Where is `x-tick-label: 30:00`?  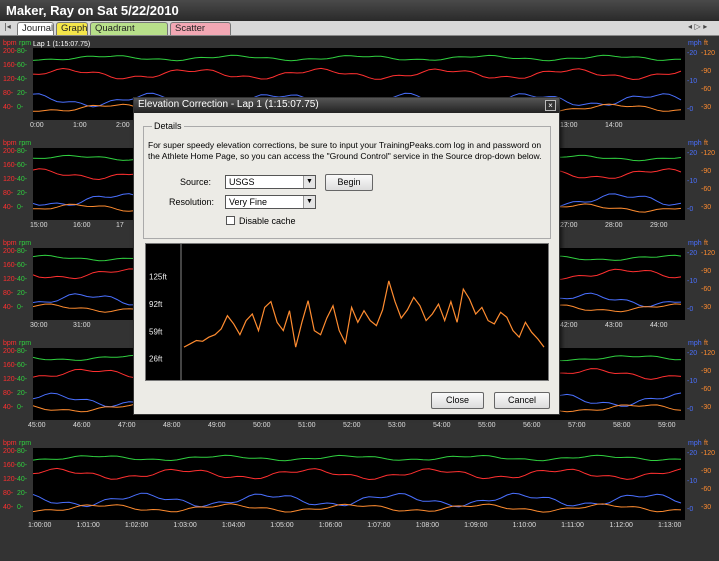 x-tick-label: 30:00 is located at coordinates (39, 325).